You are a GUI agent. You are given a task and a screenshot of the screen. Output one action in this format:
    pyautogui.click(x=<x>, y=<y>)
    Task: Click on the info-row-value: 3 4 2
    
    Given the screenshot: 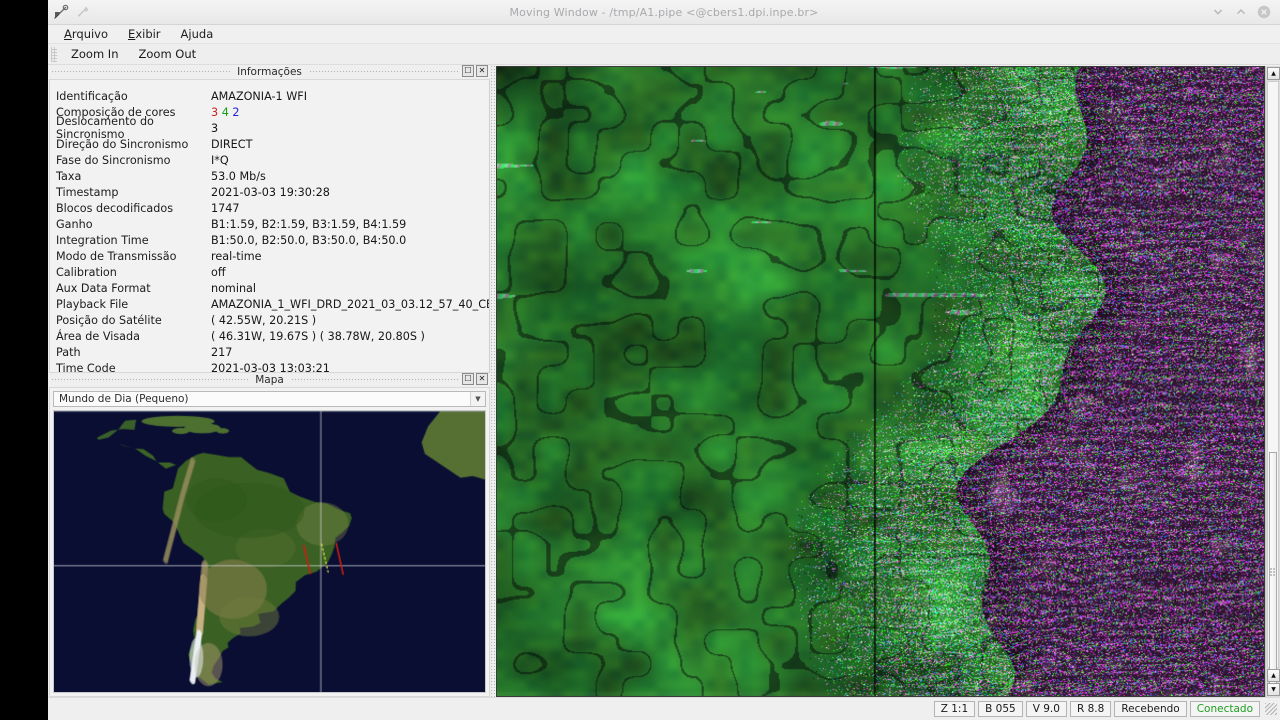 What is the action you would take?
    pyautogui.click(x=225, y=112)
    